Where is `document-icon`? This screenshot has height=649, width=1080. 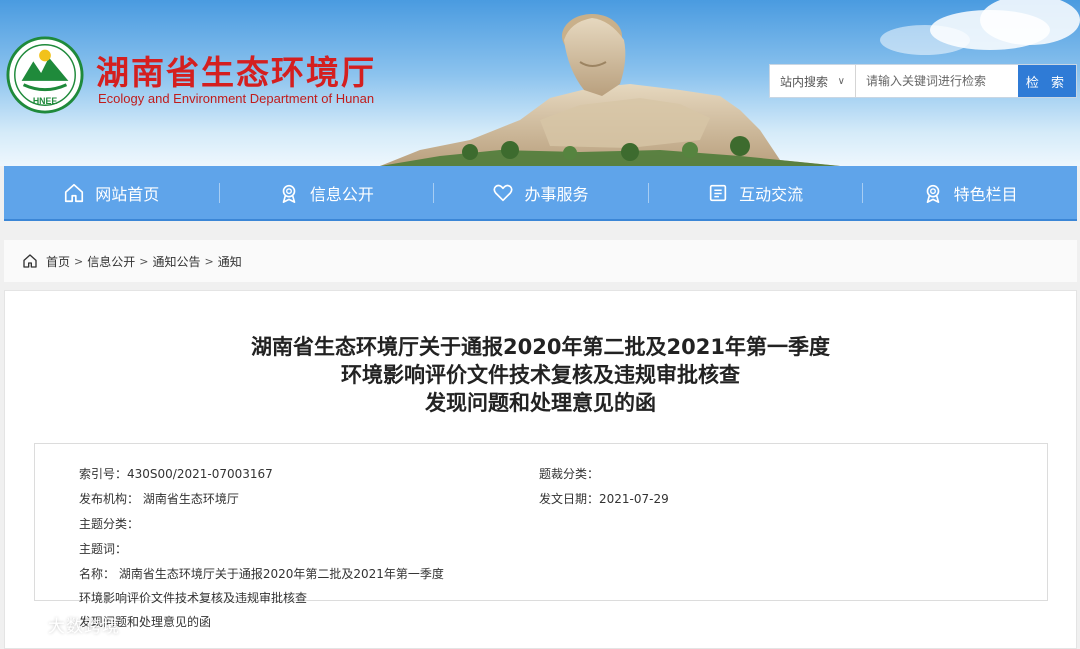 document-icon is located at coordinates (718, 192).